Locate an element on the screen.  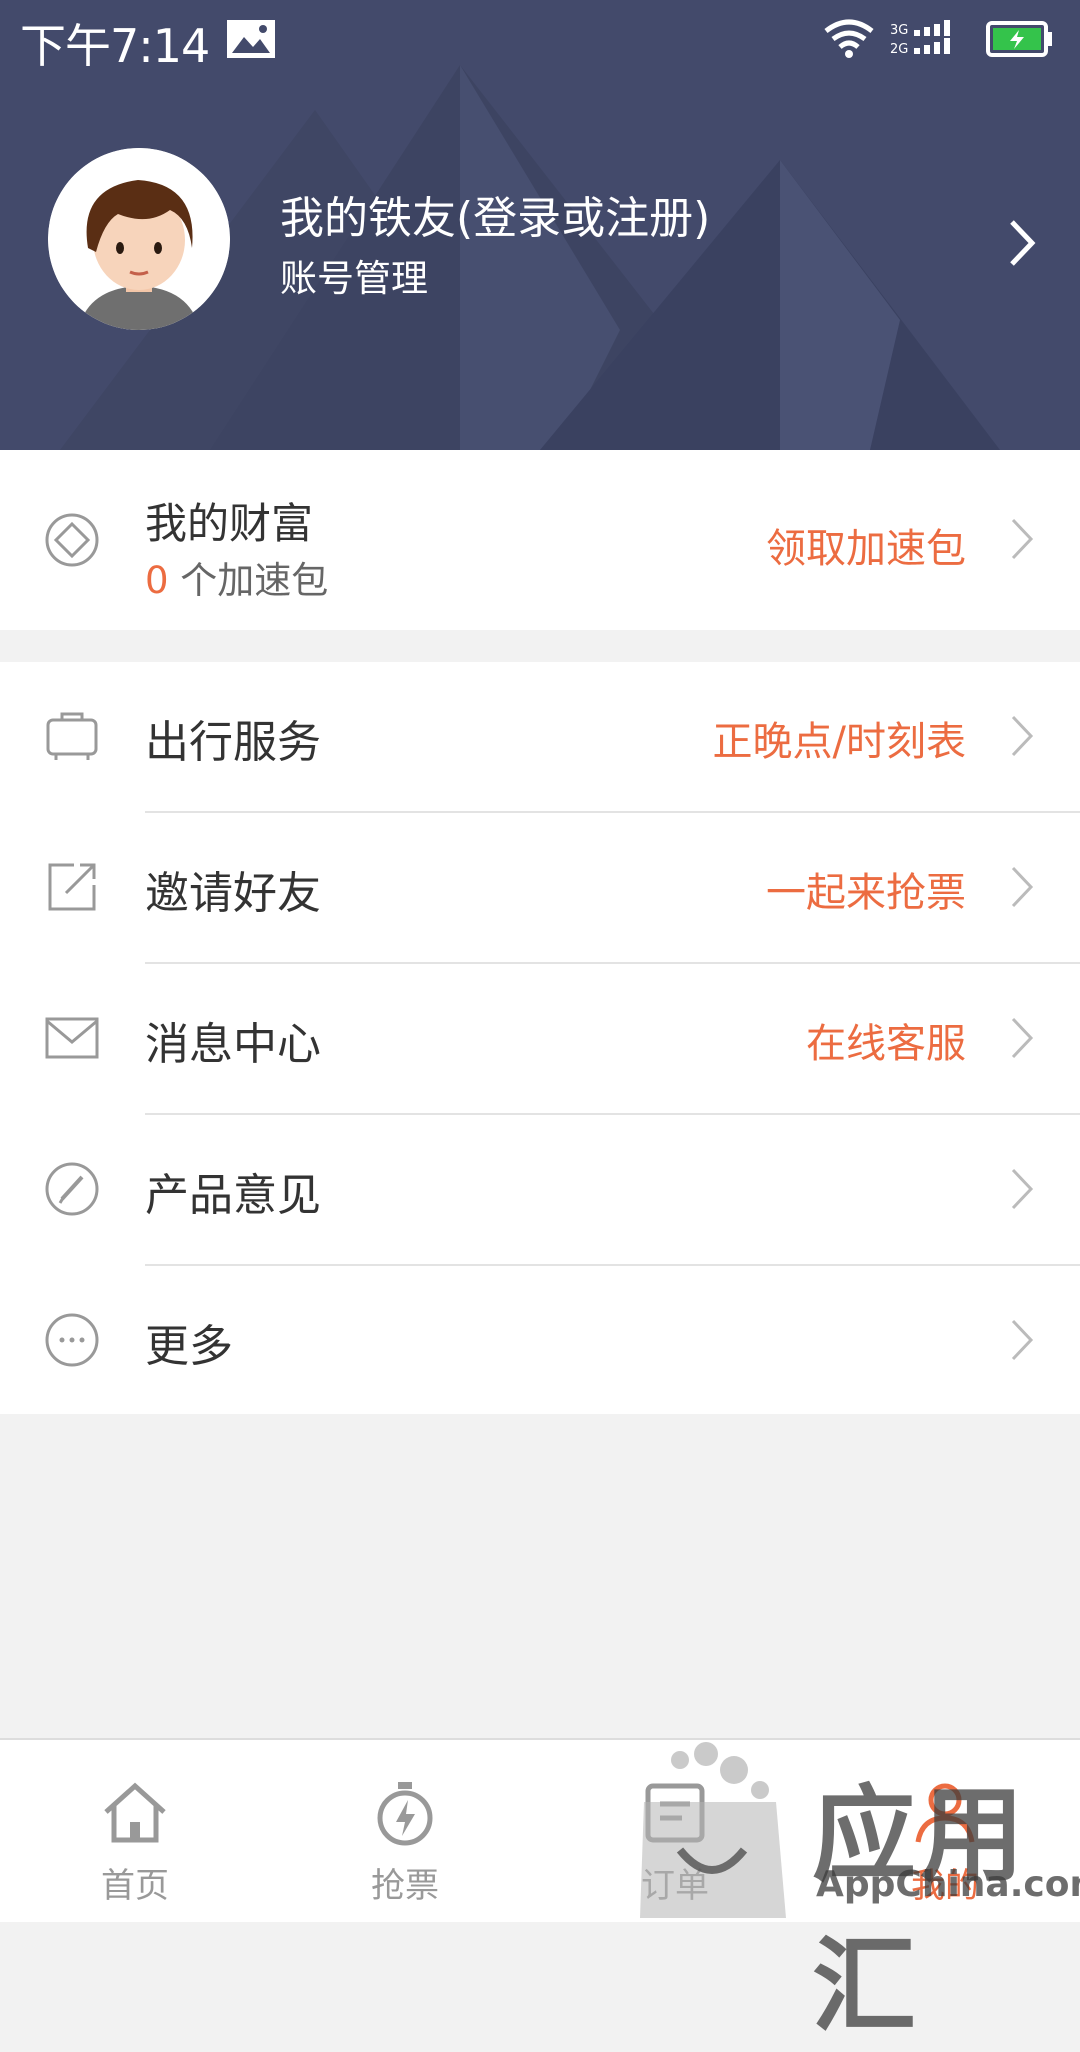
svg-text: 3G is located at coordinates (899, 30).